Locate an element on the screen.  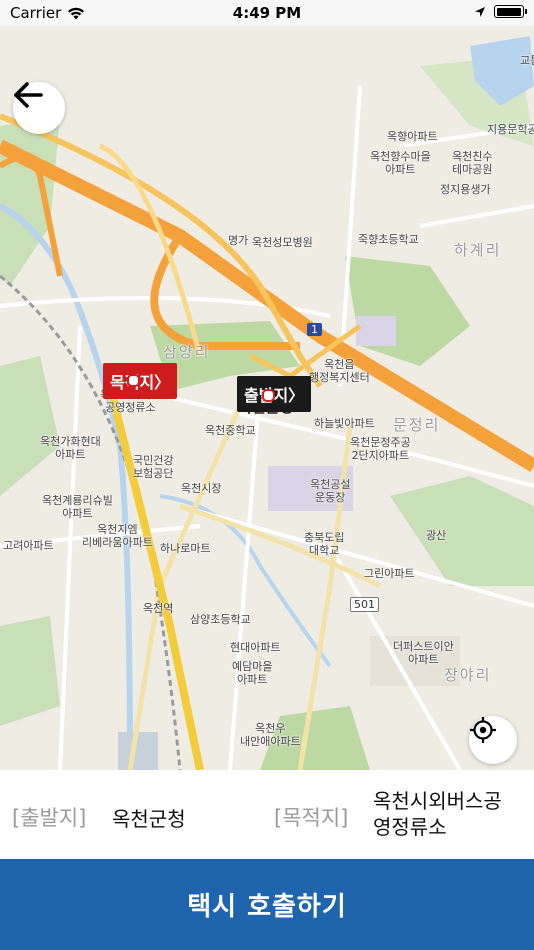
map-poi-label: 옥천읍 행정복지센터 is located at coordinates (339, 371).